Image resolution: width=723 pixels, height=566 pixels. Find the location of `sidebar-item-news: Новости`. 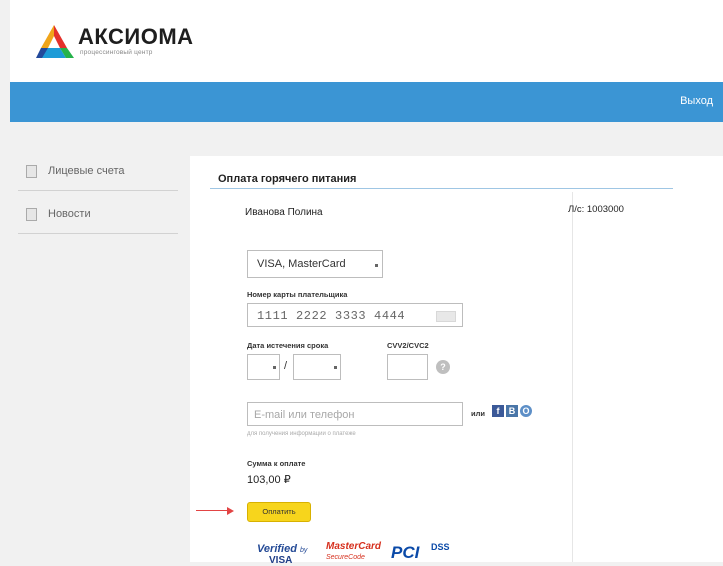

sidebar-item-news: Новости is located at coordinates (98, 212).